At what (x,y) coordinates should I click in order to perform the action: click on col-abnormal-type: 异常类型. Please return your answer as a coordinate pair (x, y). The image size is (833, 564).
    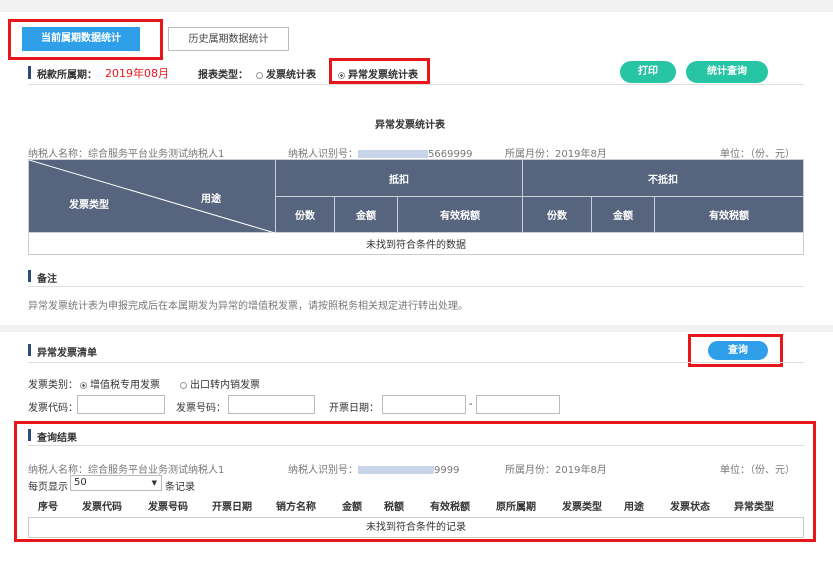
    Looking at the image, I should click on (754, 507).